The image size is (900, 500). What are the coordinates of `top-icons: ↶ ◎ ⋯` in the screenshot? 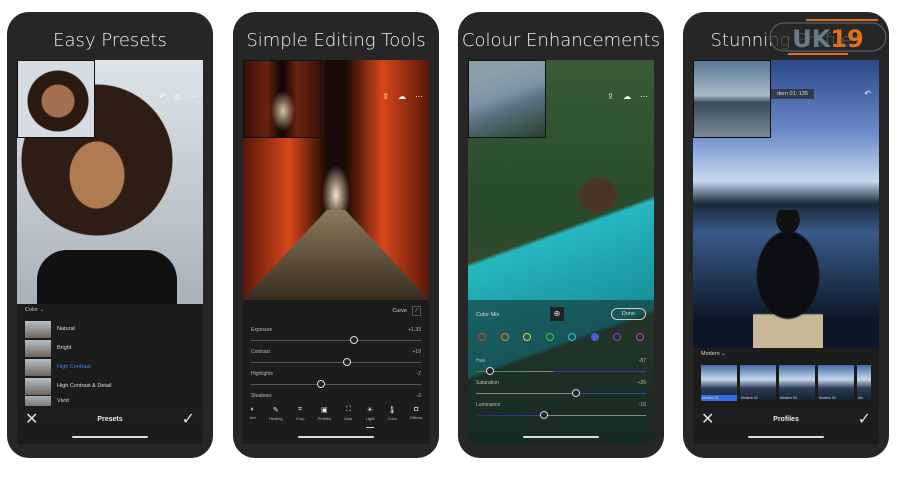 It's located at (178, 96).